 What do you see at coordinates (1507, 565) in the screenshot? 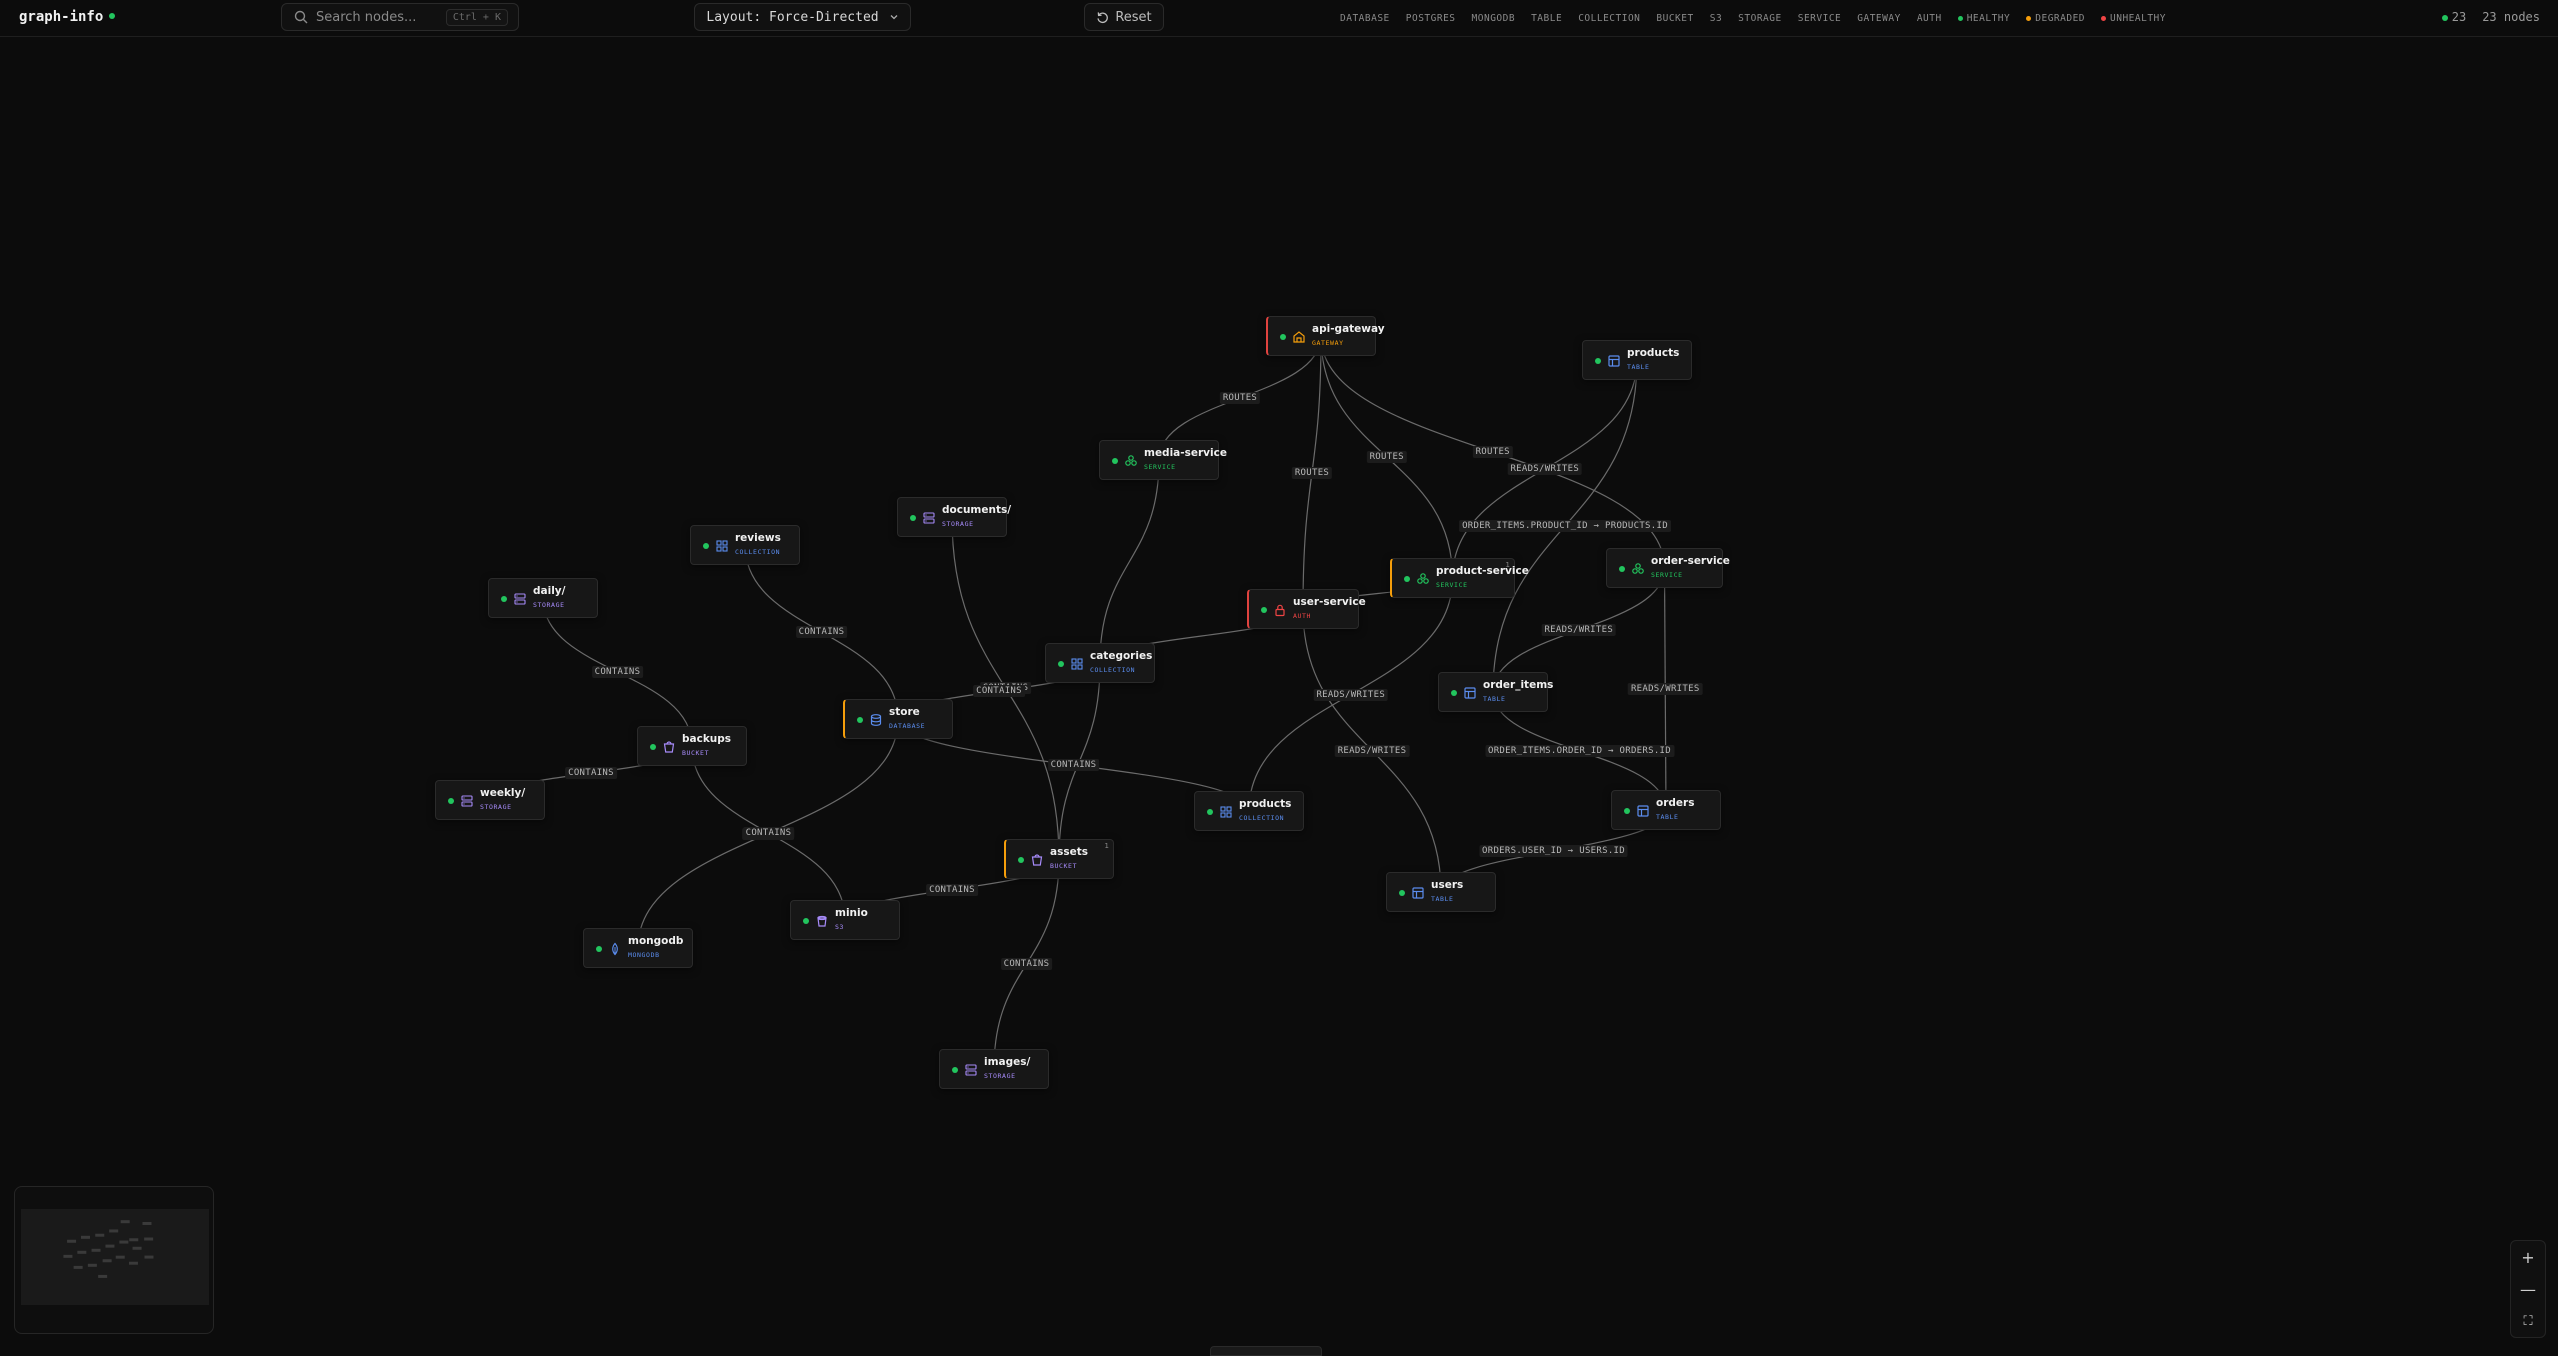
I see `node-badge: 1` at bounding box center [1507, 565].